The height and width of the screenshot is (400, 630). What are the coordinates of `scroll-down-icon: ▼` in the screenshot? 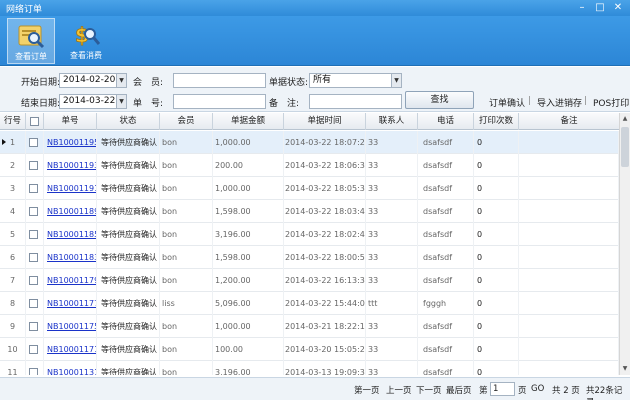 It's located at (625, 369).